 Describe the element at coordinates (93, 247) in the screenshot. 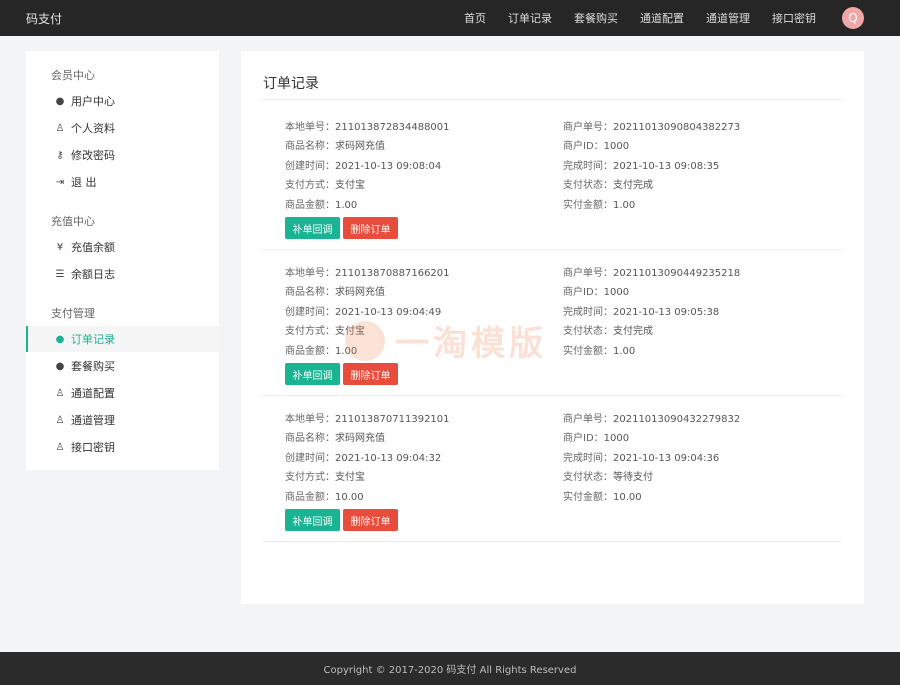

I see `sidebar-item-label: 充值余额` at that location.